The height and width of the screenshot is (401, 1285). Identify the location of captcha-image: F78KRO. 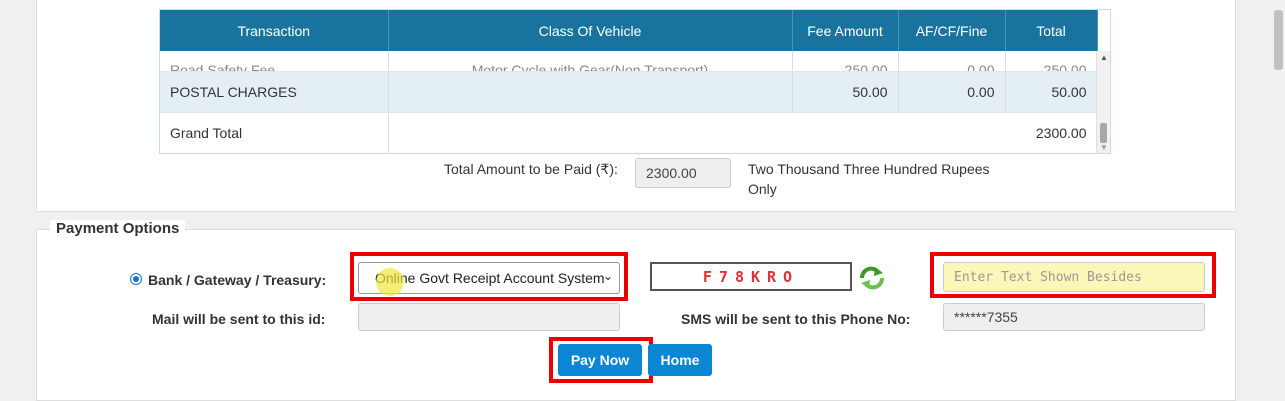
(751, 276).